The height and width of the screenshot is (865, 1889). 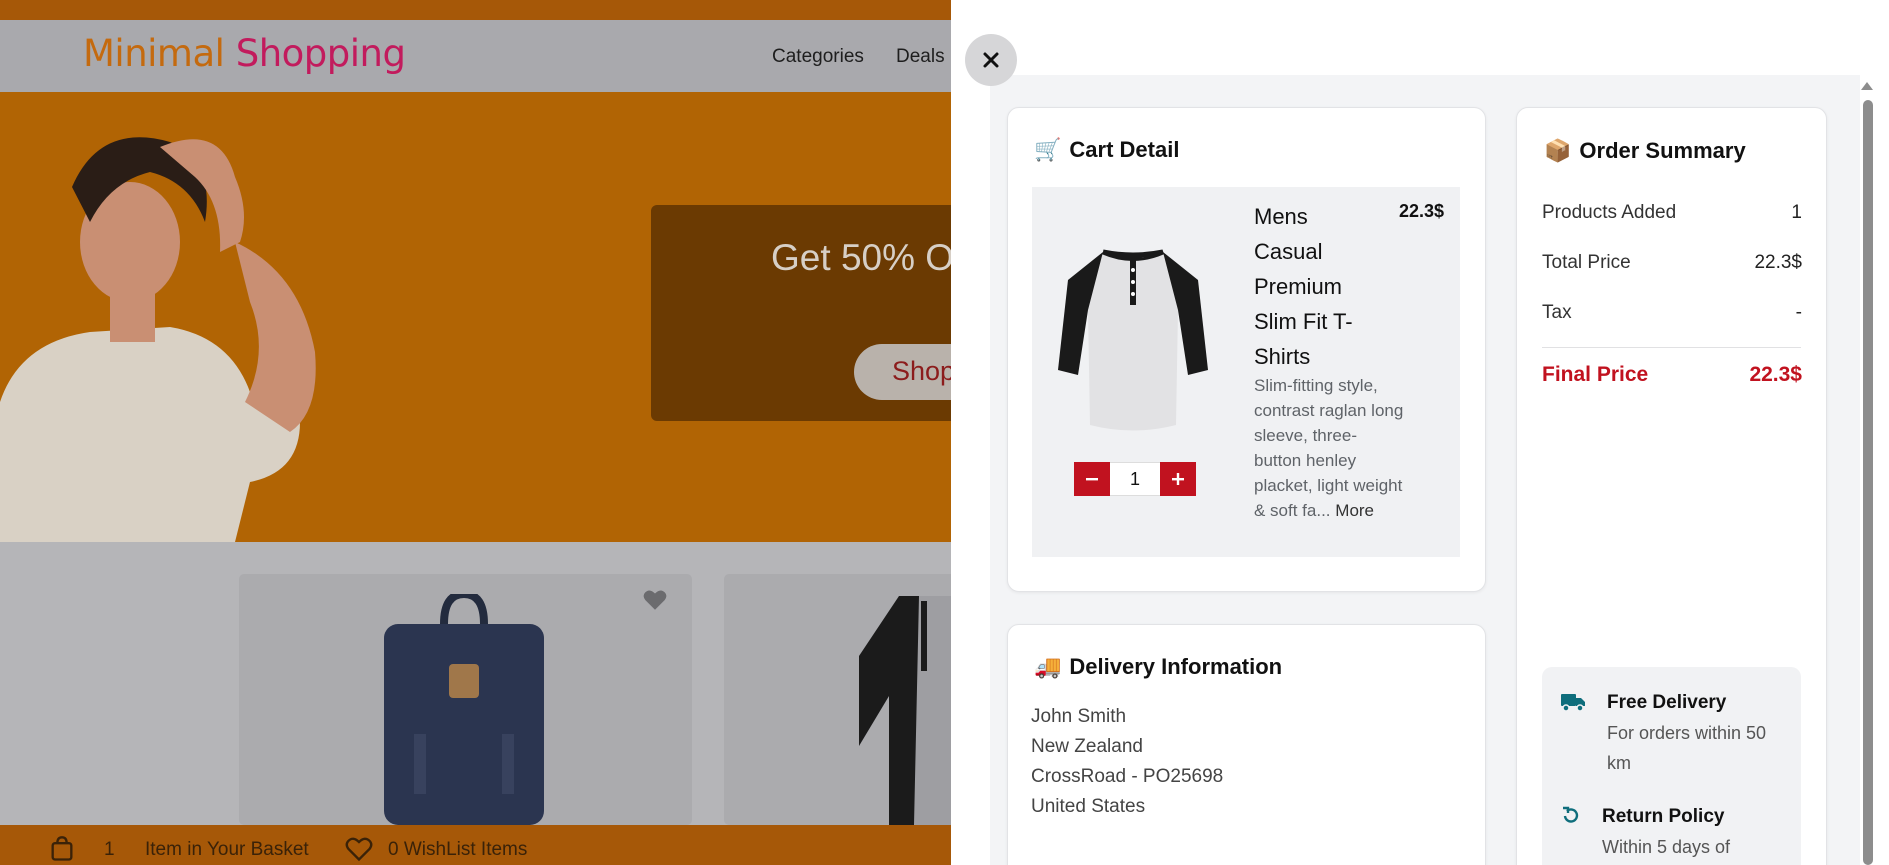 What do you see at coordinates (359, 849) in the screenshot?
I see `wishlist-icon` at bounding box center [359, 849].